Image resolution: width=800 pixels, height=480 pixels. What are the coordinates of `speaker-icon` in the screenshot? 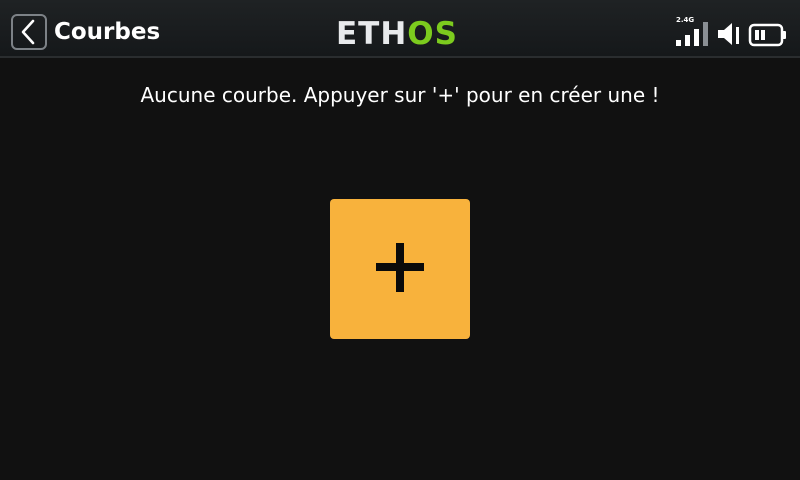 It's located at (728, 34).